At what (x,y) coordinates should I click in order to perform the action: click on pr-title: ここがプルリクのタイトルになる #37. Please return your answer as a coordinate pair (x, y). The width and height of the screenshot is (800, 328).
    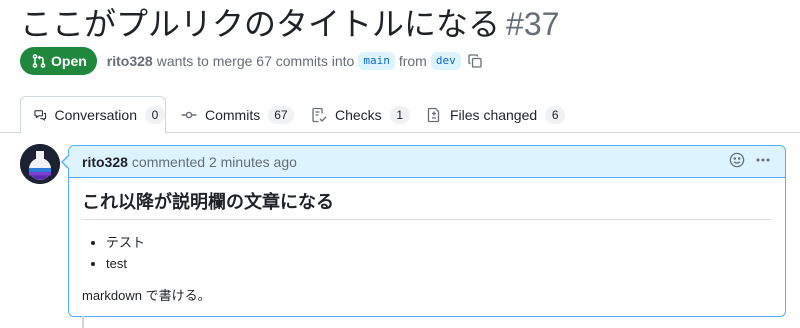
    Looking at the image, I should click on (289, 24).